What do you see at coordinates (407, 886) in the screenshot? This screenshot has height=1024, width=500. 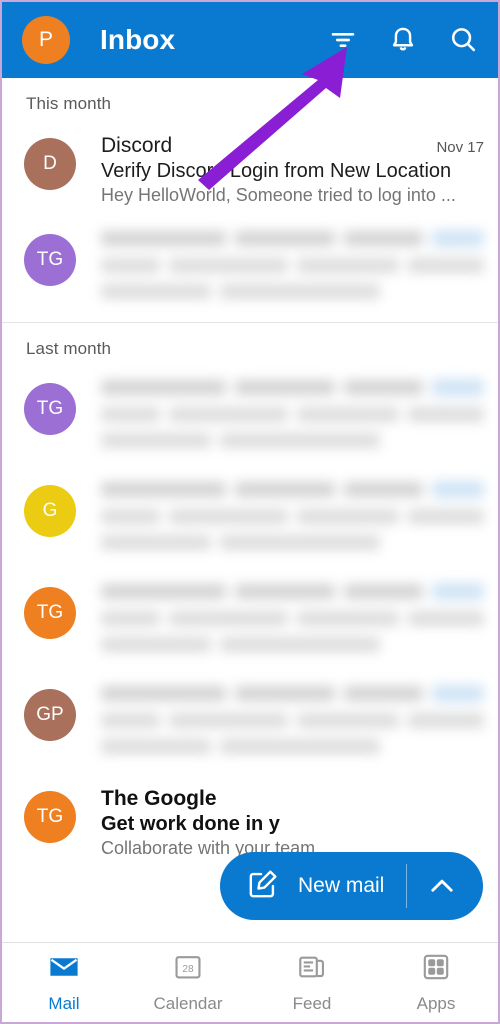 I see `compose-divider` at bounding box center [407, 886].